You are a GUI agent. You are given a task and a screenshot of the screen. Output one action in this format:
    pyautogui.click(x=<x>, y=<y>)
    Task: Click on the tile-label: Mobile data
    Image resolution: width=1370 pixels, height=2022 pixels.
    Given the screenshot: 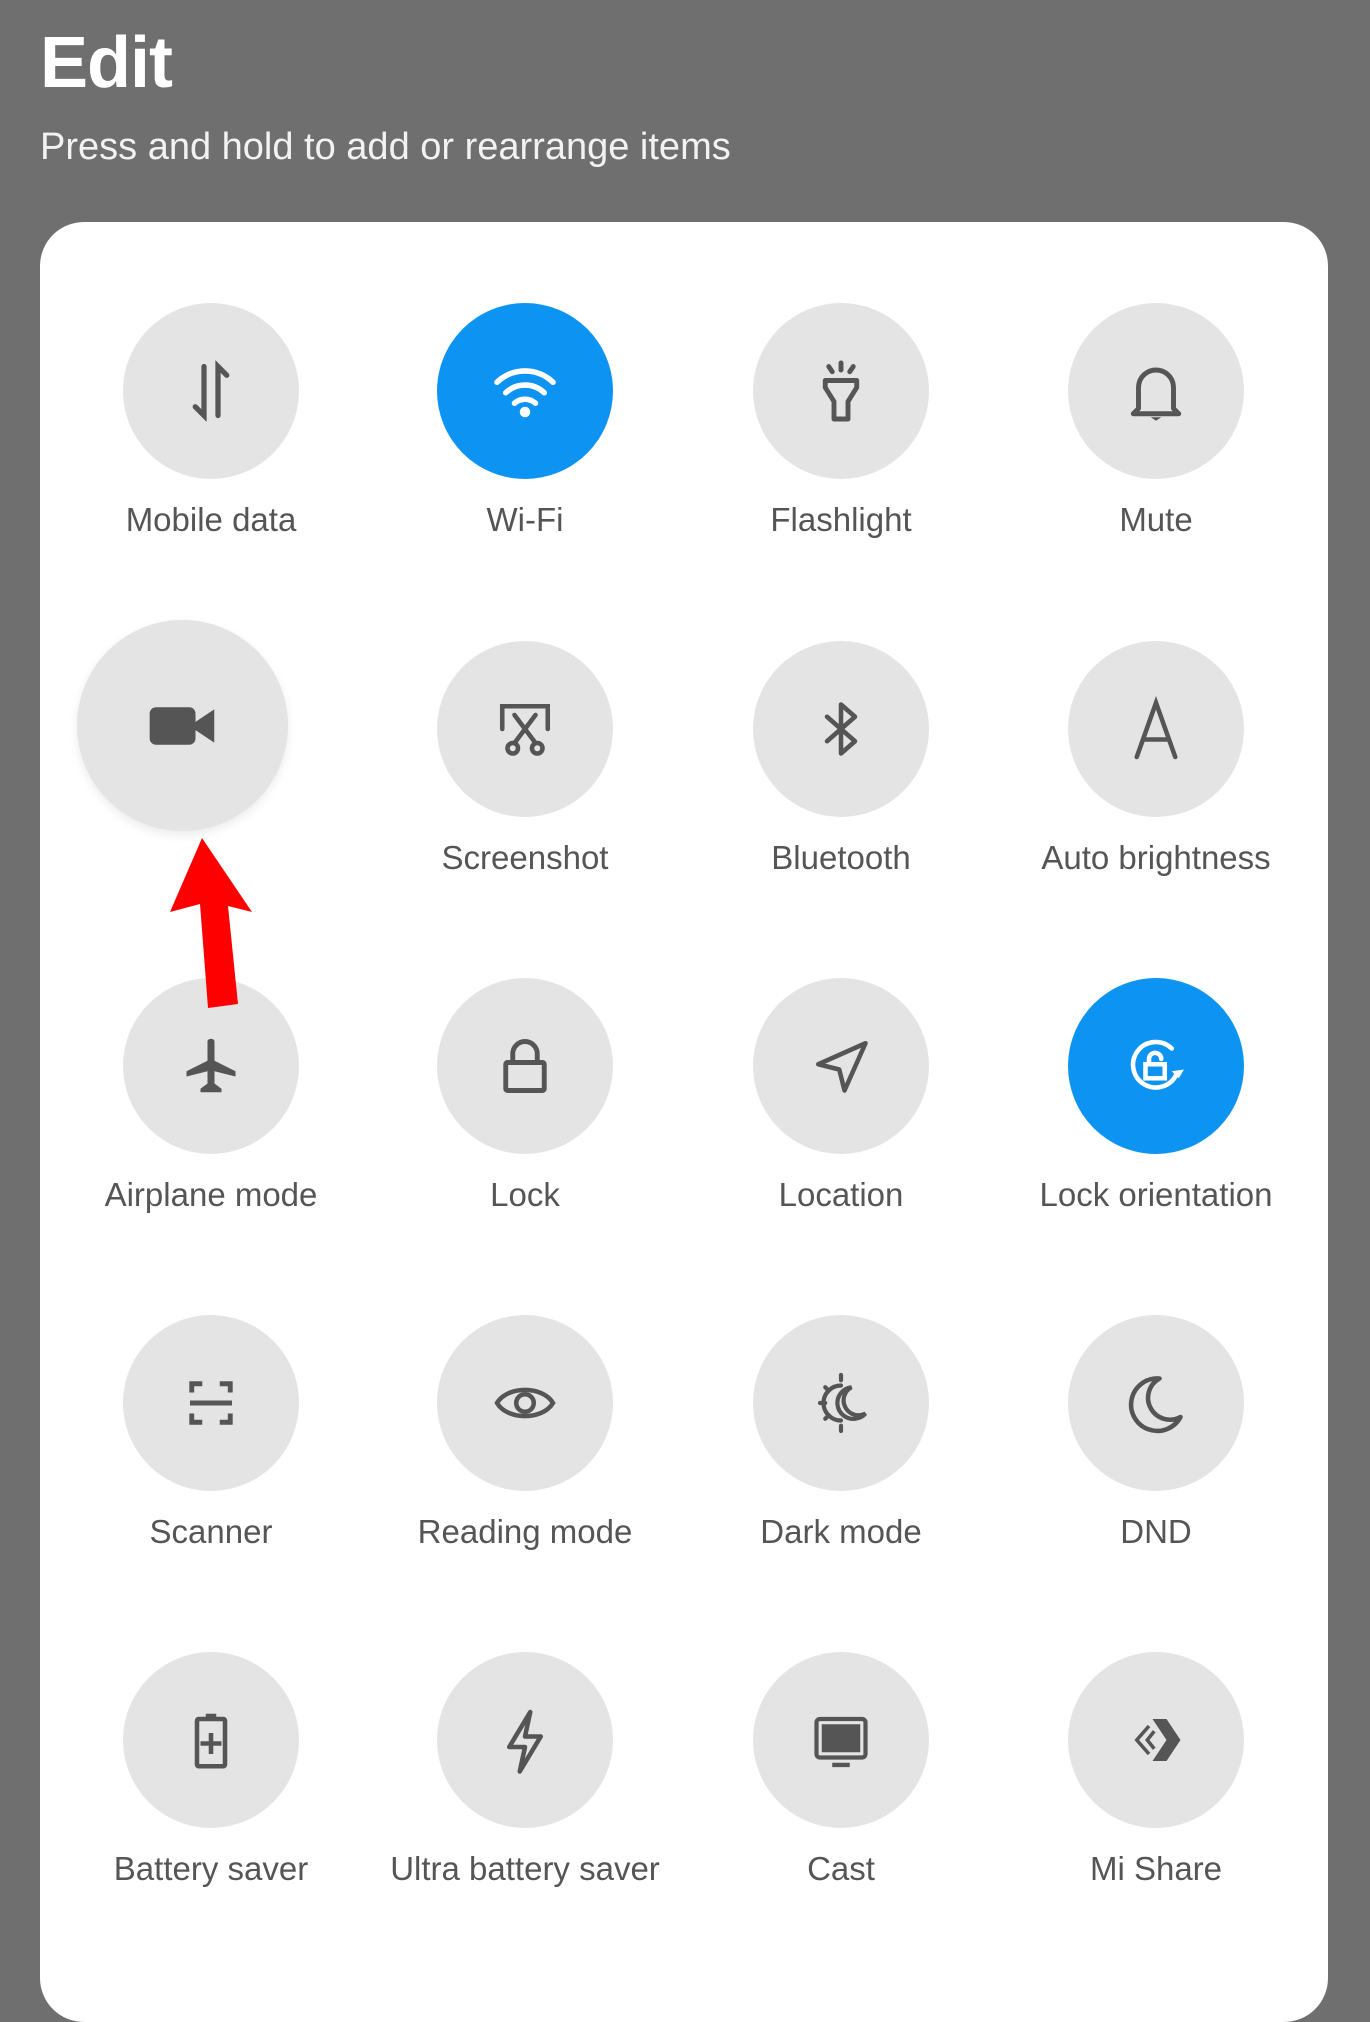 What is the action you would take?
    pyautogui.click(x=211, y=519)
    